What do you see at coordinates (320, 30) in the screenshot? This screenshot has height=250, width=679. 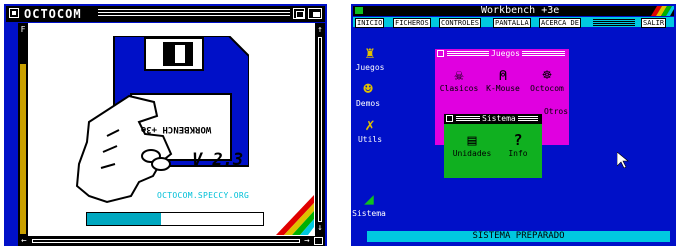 I see `scroll-up-icon: ↑` at bounding box center [320, 30].